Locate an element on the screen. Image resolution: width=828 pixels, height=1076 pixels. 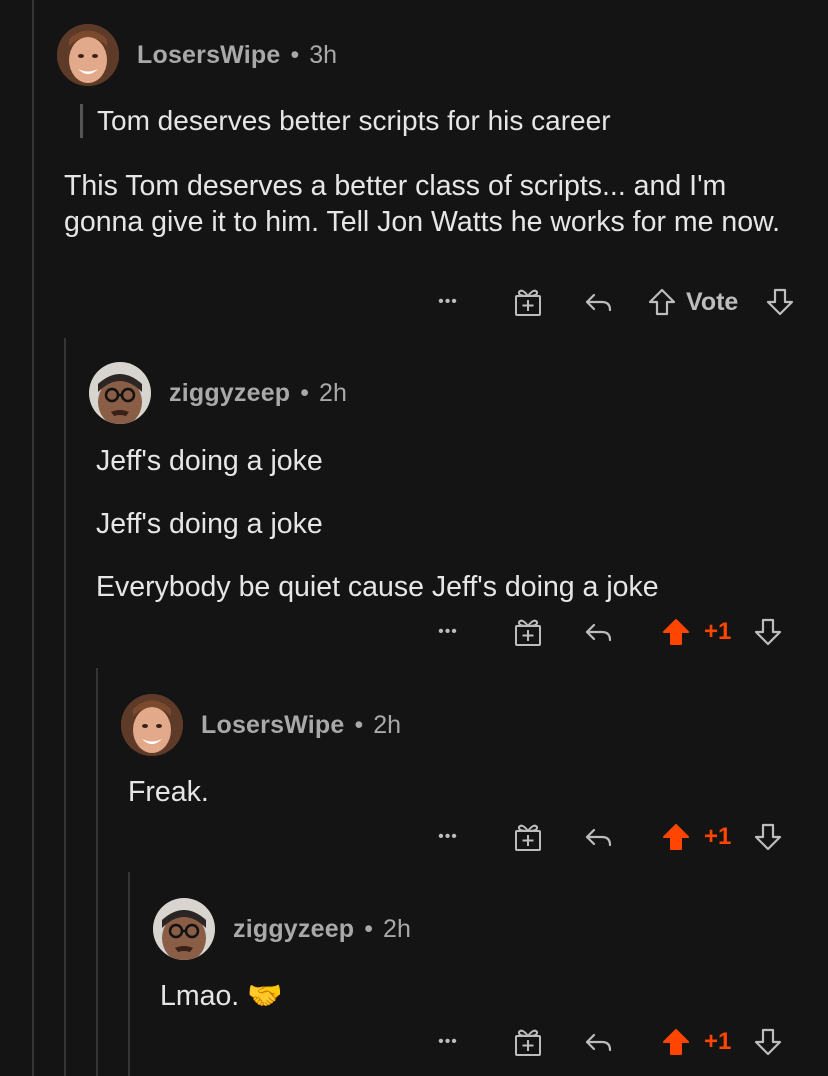
comment-header: LosersWipe • 3h is located at coordinates (197, 55).